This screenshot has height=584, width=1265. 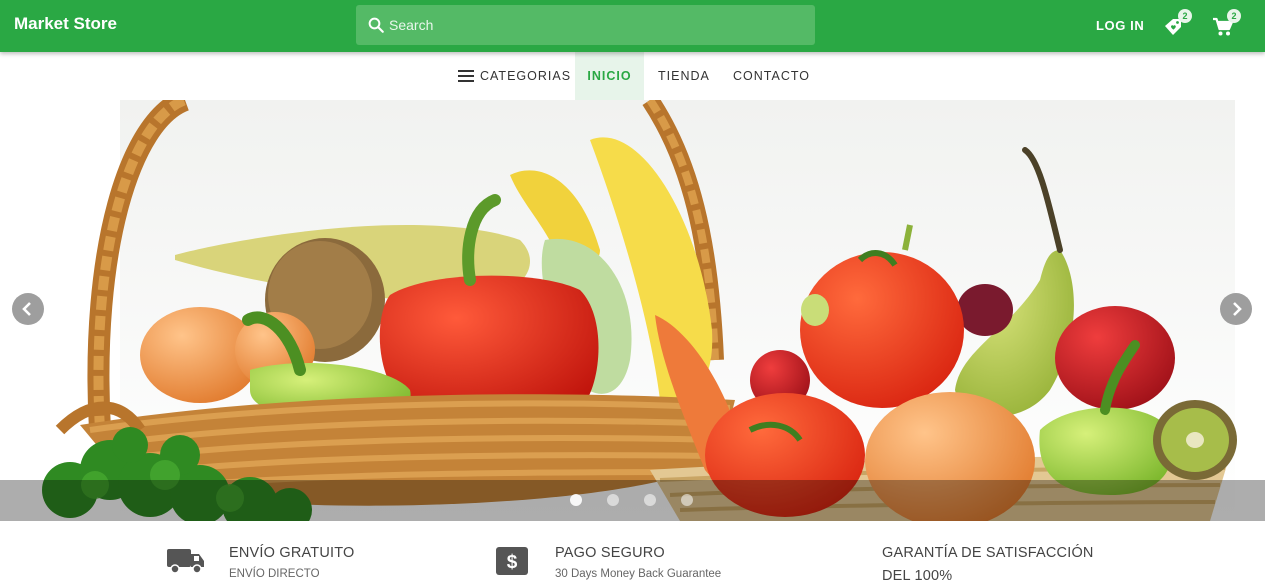 What do you see at coordinates (274, 574) in the screenshot?
I see `feature-subtitle-shipping: ENVÍO DIRECTO` at bounding box center [274, 574].